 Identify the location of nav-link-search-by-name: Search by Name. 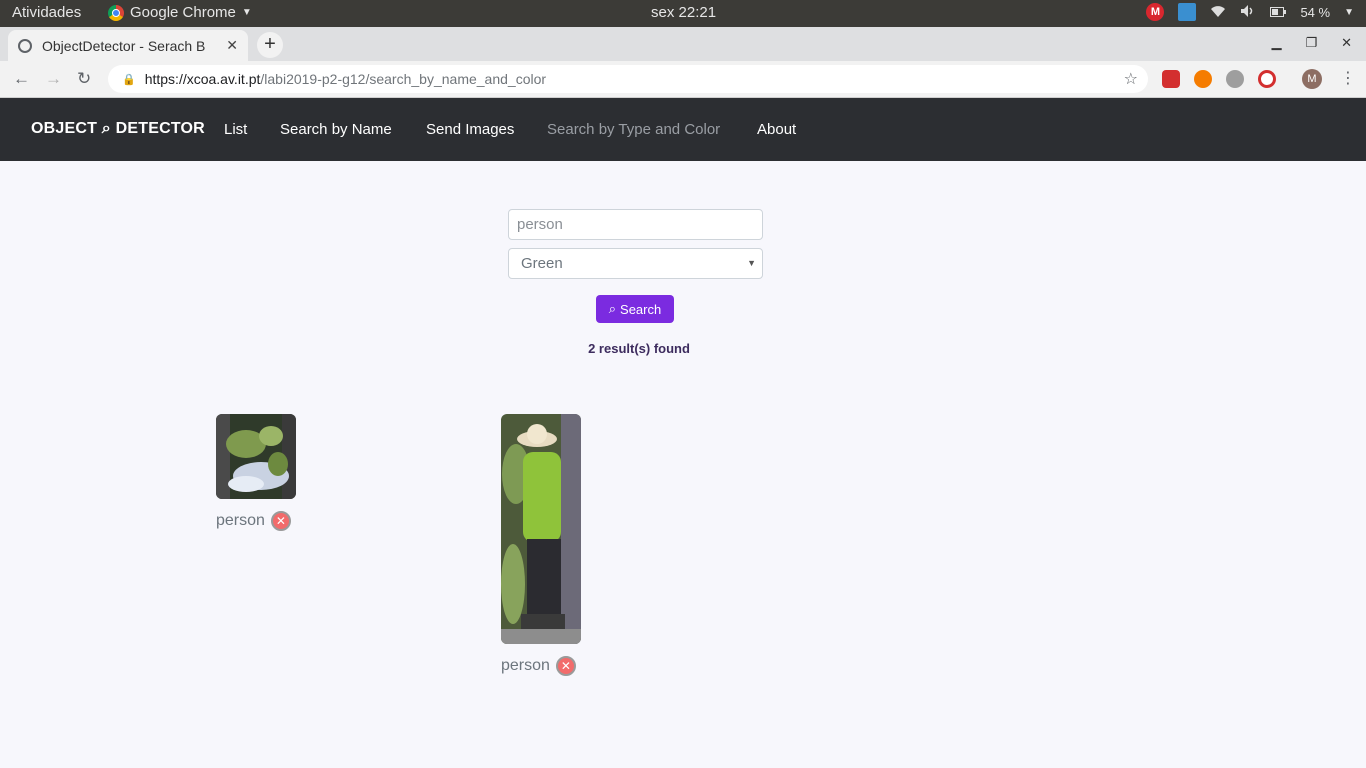
(336, 129).